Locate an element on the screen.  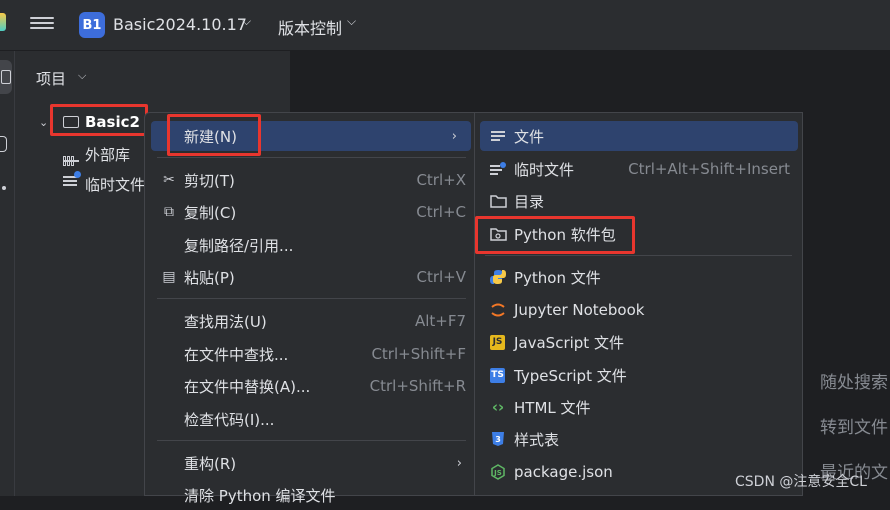
menu-item-label: 剪切(T) is located at coordinates (209, 180).